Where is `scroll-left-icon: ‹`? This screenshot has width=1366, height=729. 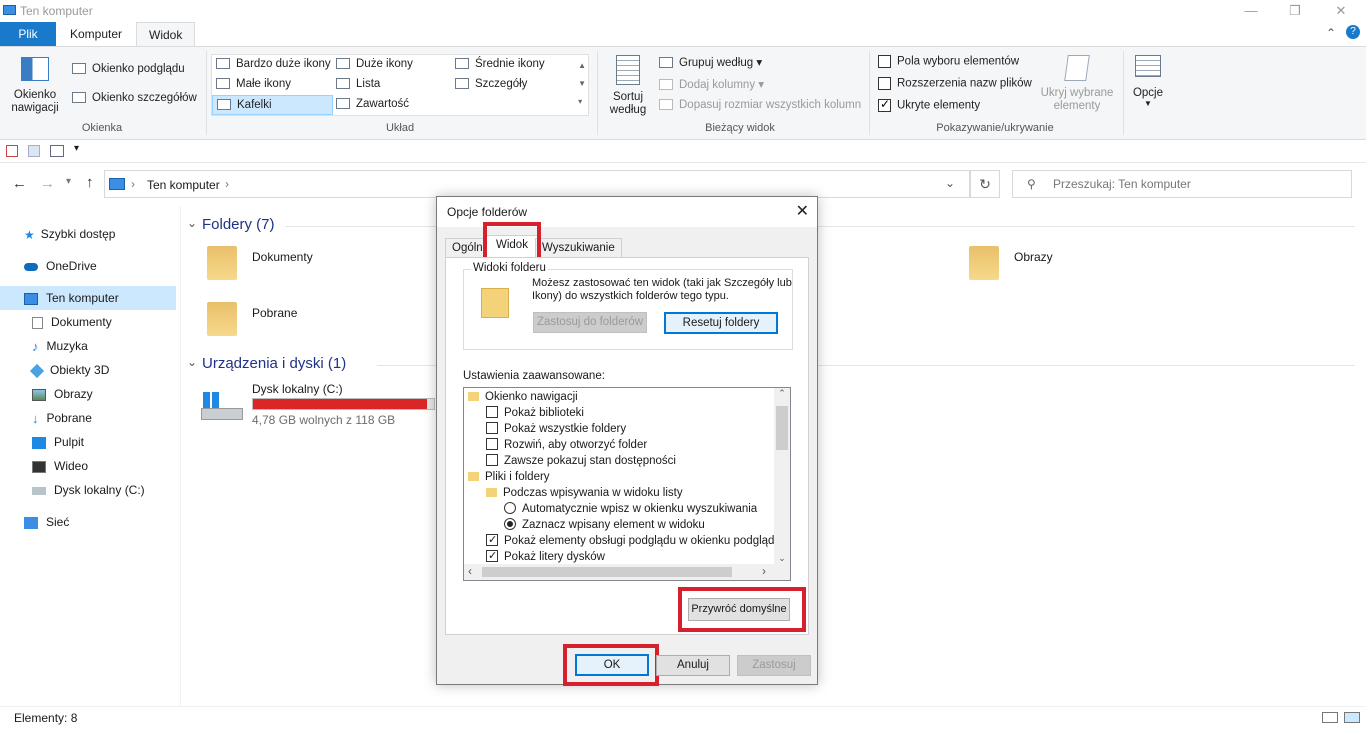 scroll-left-icon: ‹ is located at coordinates (470, 571).